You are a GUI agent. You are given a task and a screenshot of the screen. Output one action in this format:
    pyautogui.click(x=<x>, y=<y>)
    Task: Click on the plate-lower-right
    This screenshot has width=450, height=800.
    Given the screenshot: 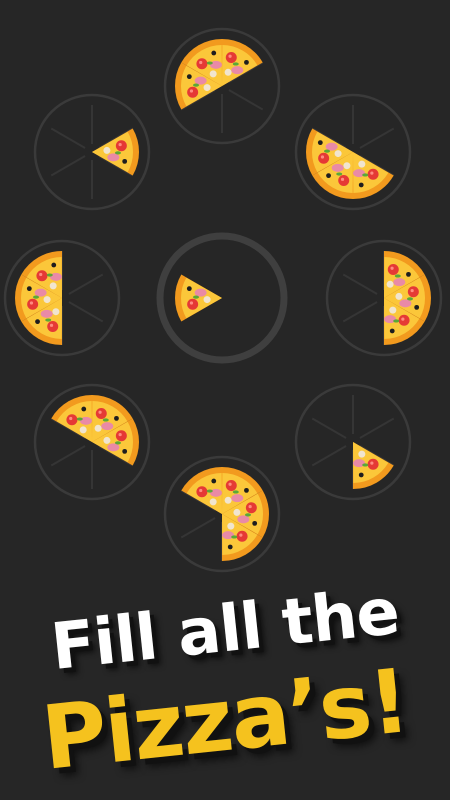 What is the action you would take?
    pyautogui.click(x=353, y=442)
    